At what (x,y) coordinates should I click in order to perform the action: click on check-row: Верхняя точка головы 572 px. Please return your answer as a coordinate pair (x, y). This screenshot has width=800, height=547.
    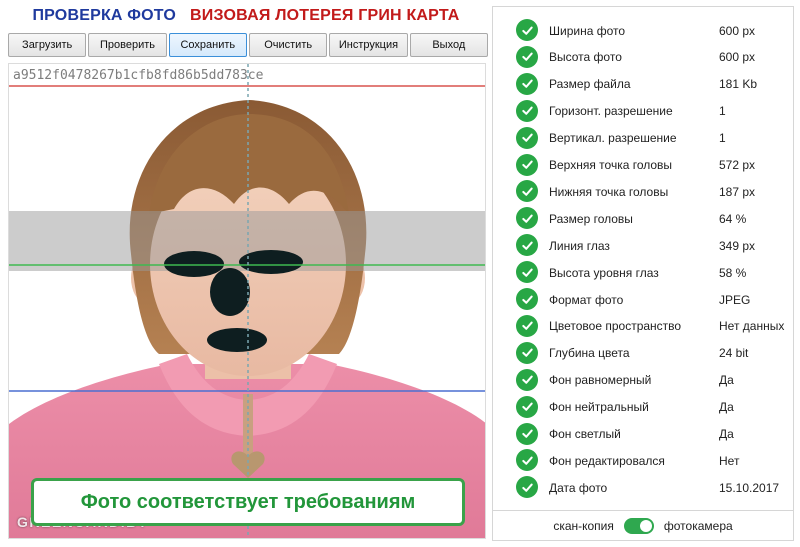
    Looking at the image, I should click on (643, 165).